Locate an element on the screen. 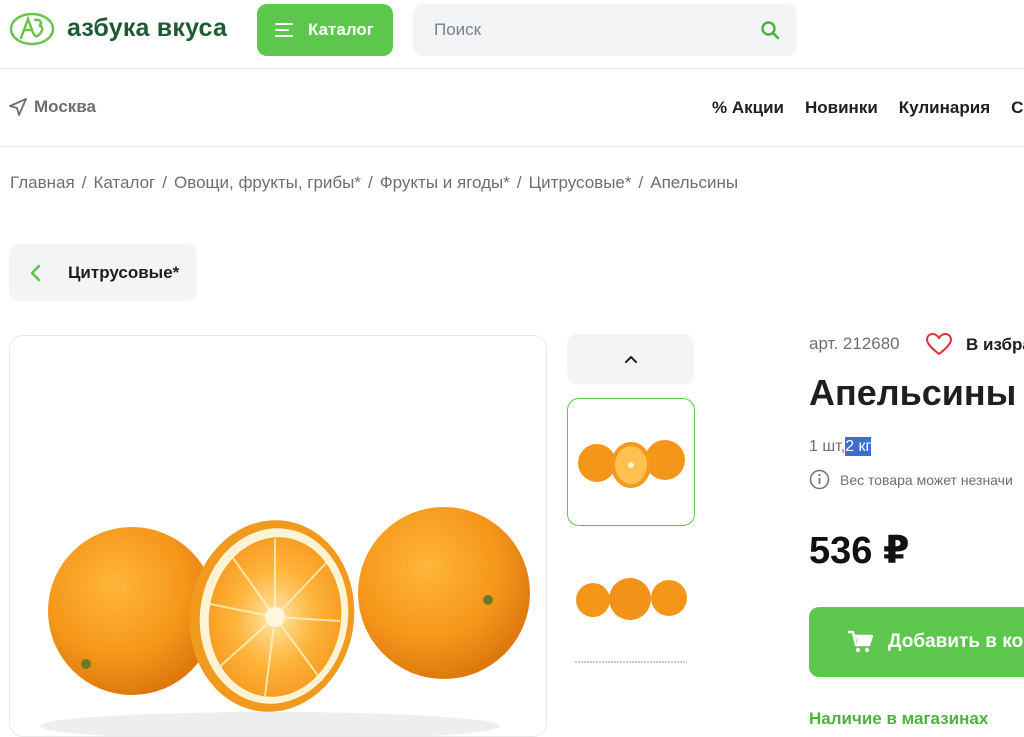  back-button-label: Цитрусовые* is located at coordinates (124, 272).